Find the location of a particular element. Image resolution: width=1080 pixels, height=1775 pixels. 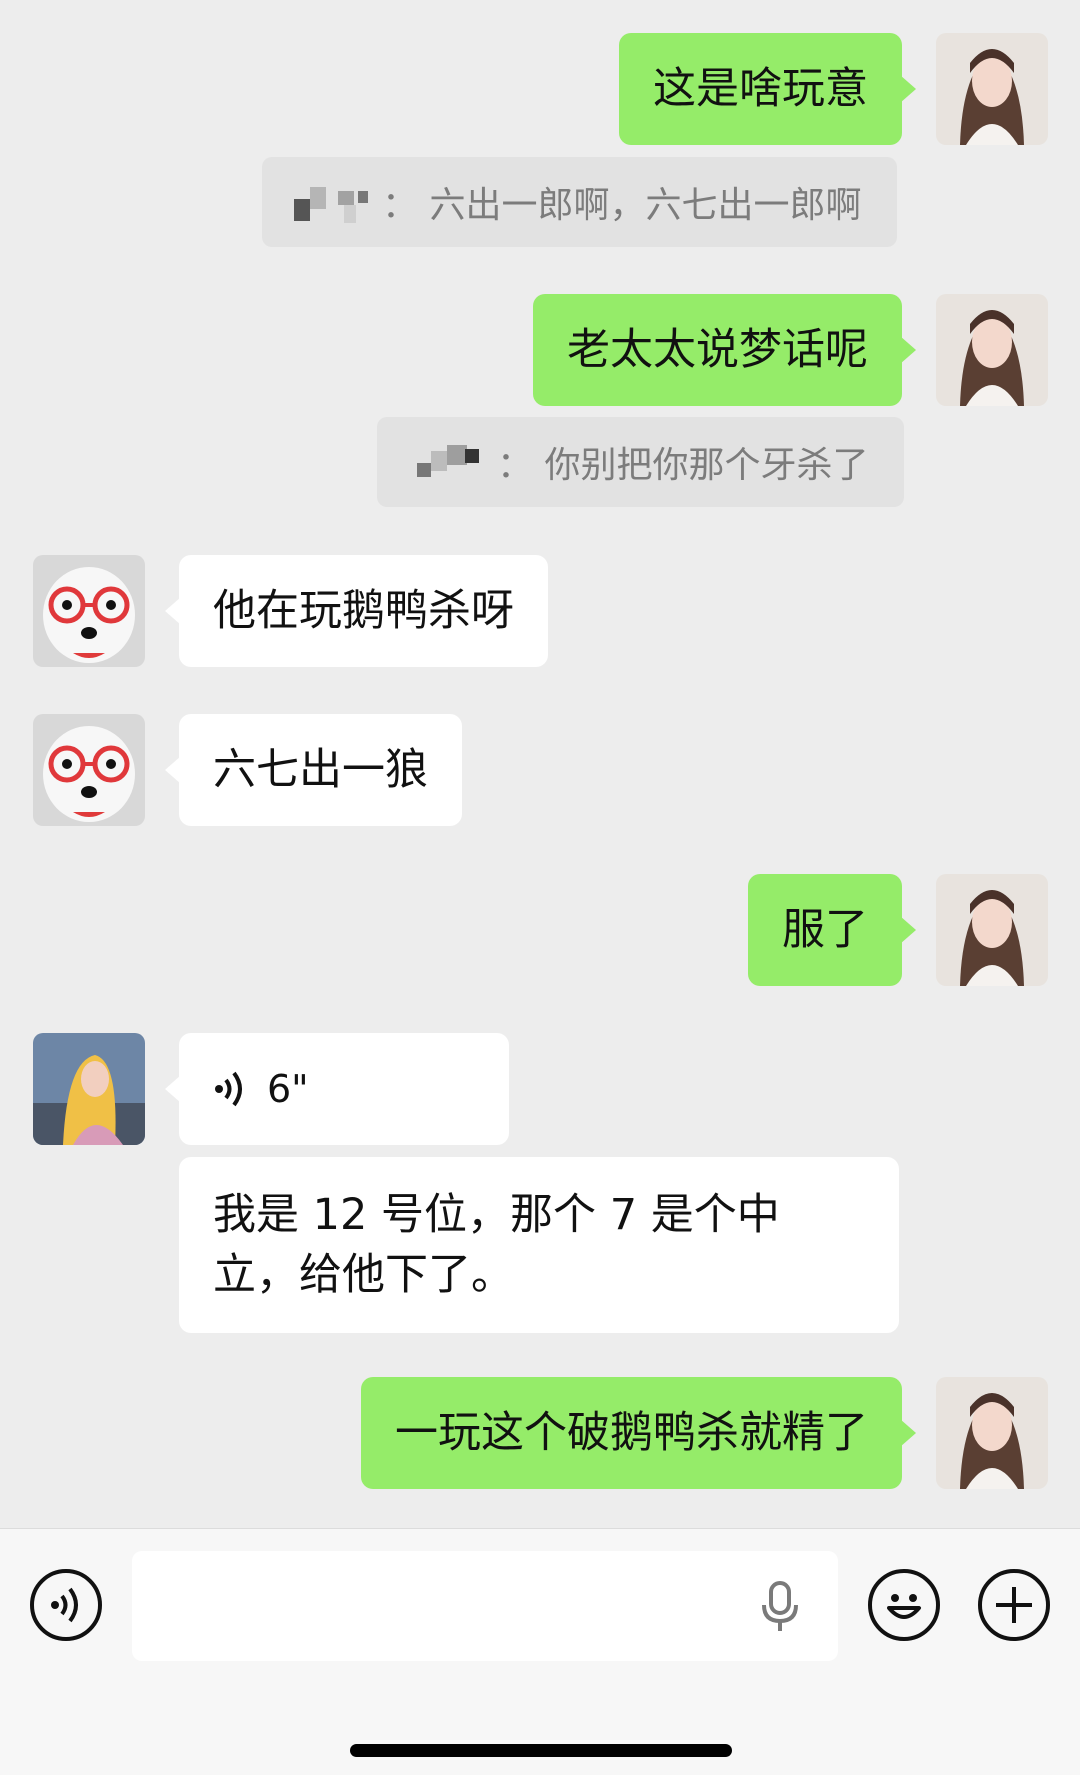

quoted-message: ： 六出一郎啊，六七出一郎啊 is located at coordinates (580, 202).